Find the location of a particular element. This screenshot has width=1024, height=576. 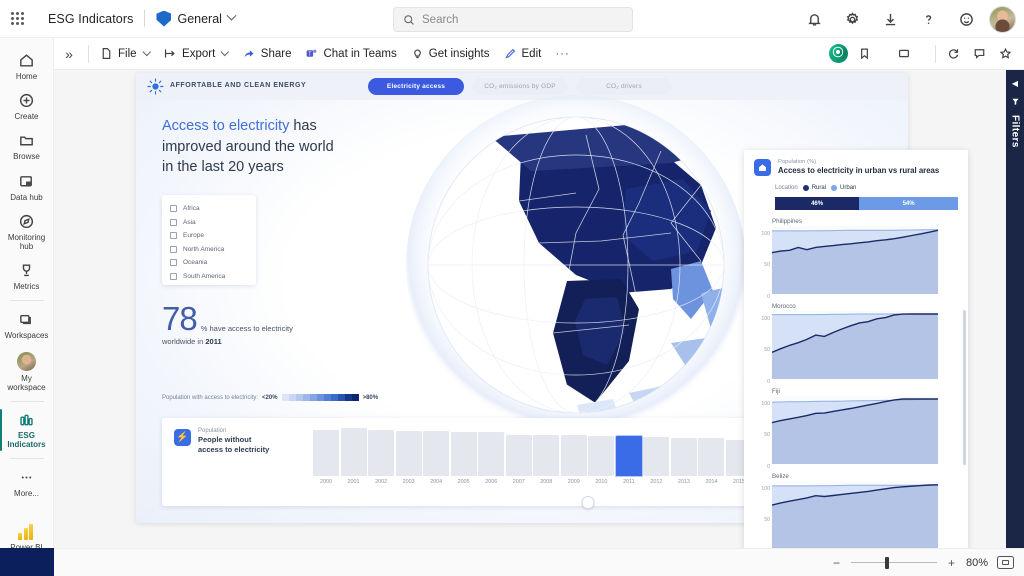

y-tick: 50 is located at coordinates (767, 435).